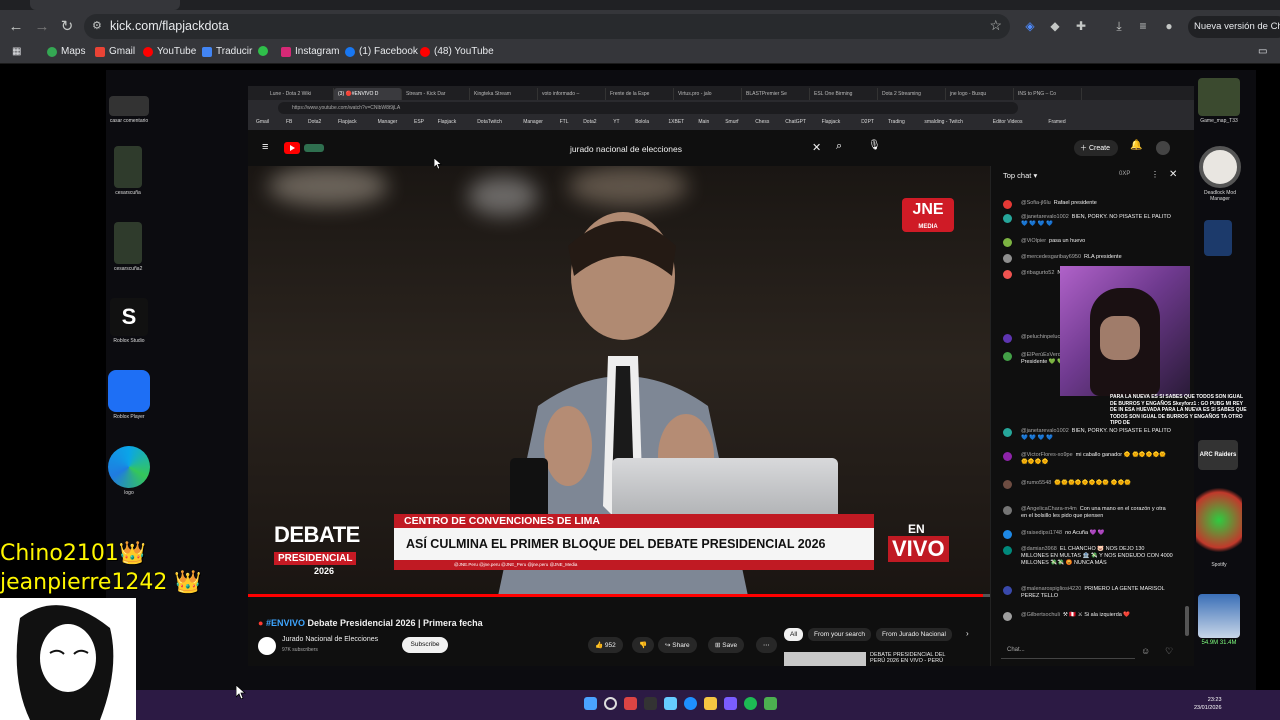 The image size is (1280, 720). I want to click on inner-tab: voto informado –, so click(572, 94).